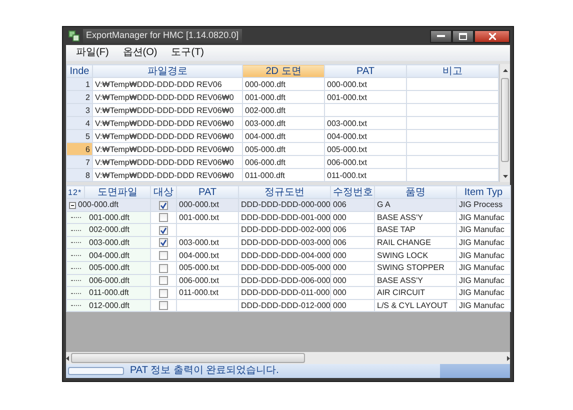  What do you see at coordinates (79, 123) in the screenshot?
I see `row-index: 4` at bounding box center [79, 123].